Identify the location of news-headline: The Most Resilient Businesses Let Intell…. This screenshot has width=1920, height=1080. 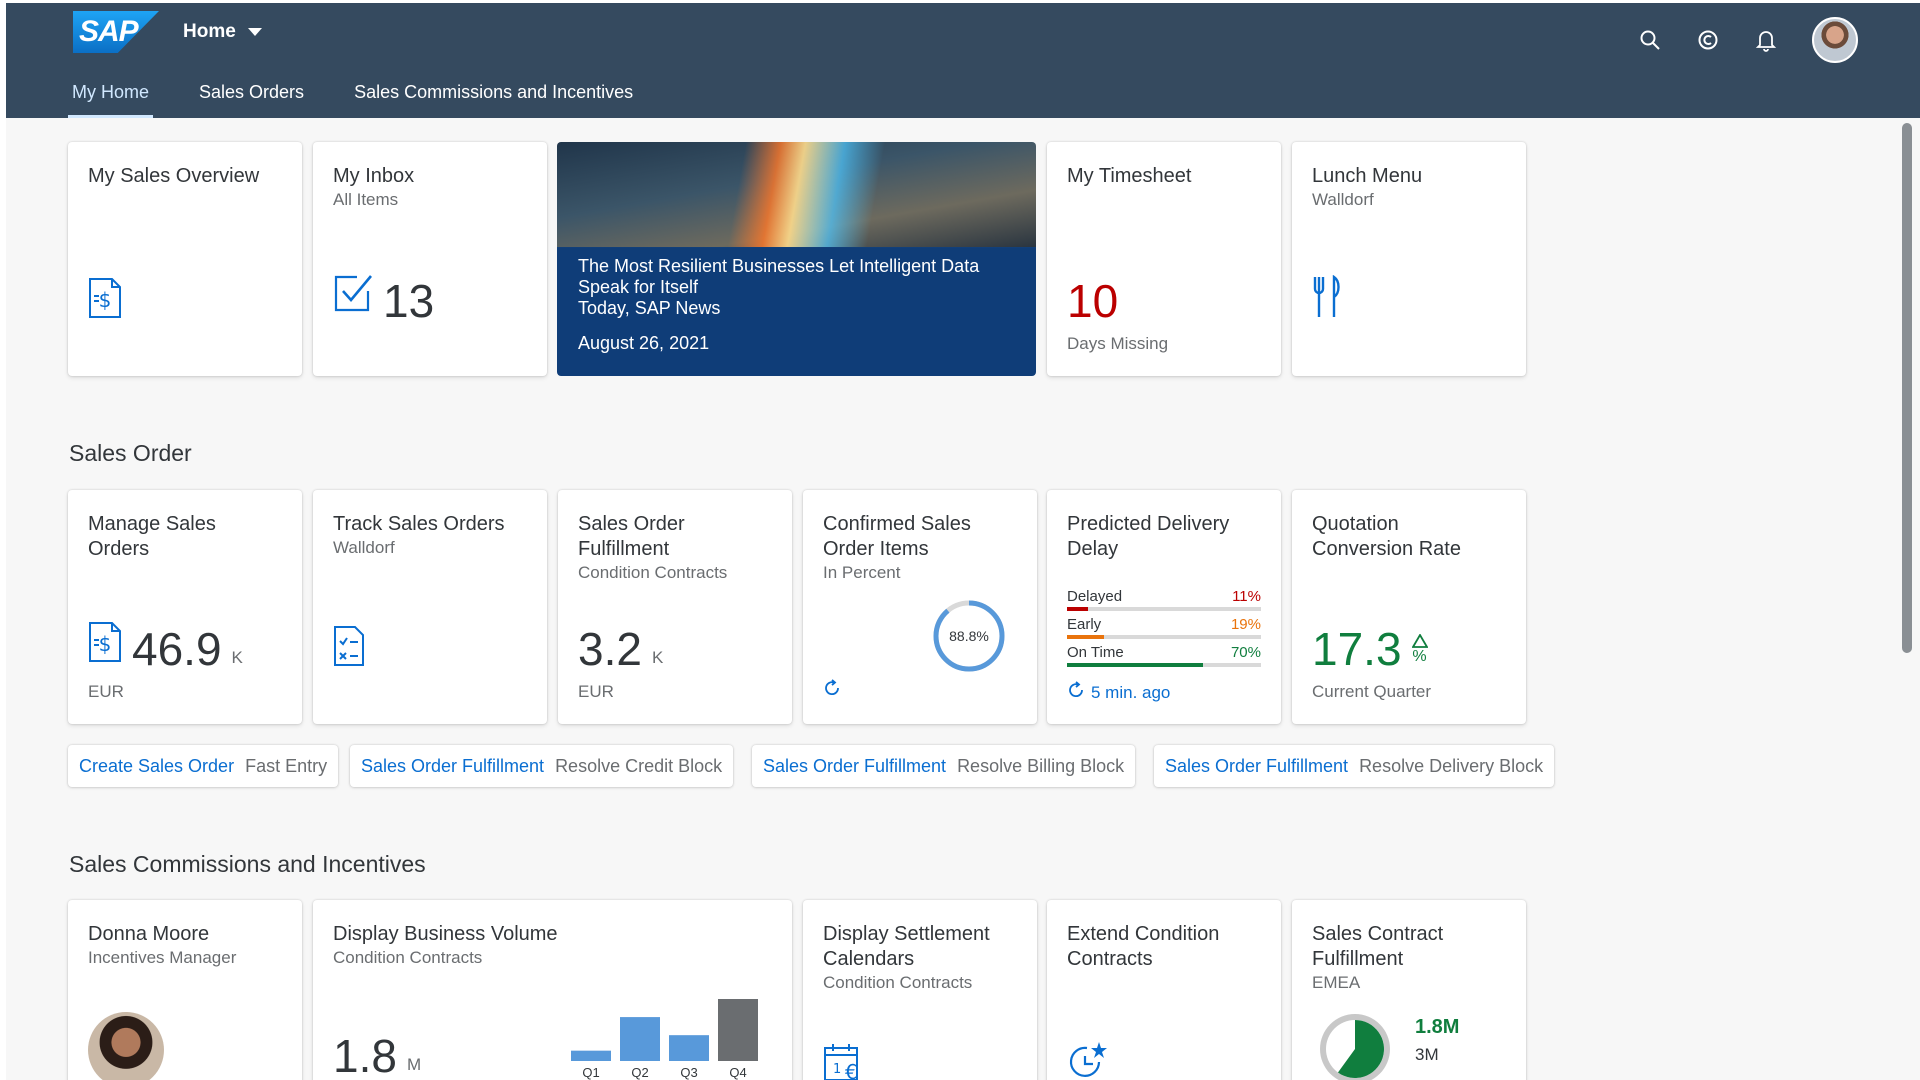
(779, 276).